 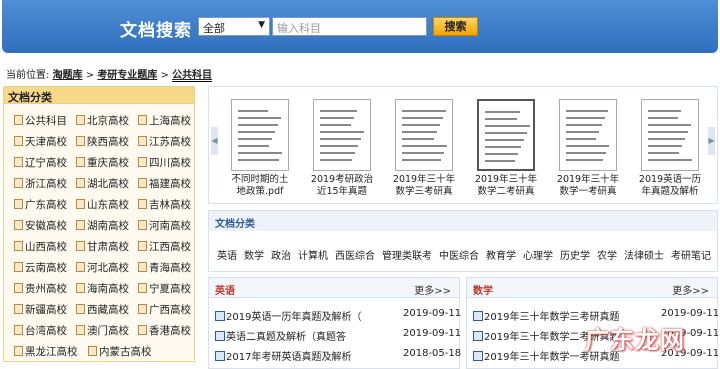 What do you see at coordinates (349, 26) in the screenshot?
I see `search-input: 输入科目` at bounding box center [349, 26].